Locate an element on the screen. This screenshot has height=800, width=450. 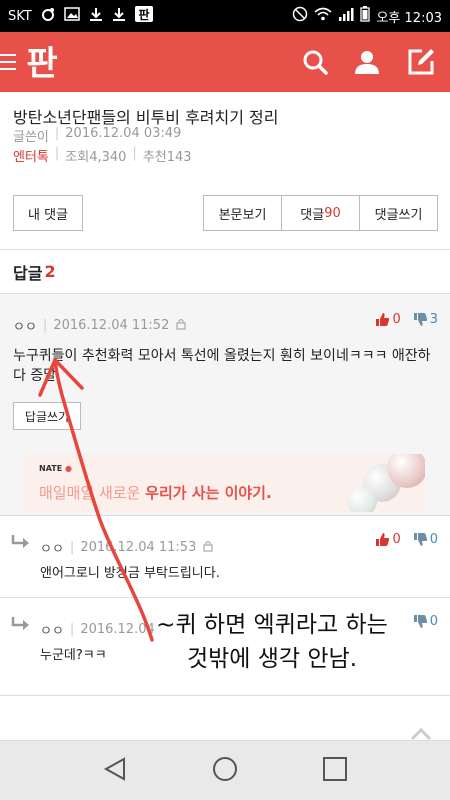
downvote-button: 3 is located at coordinates (425, 319).